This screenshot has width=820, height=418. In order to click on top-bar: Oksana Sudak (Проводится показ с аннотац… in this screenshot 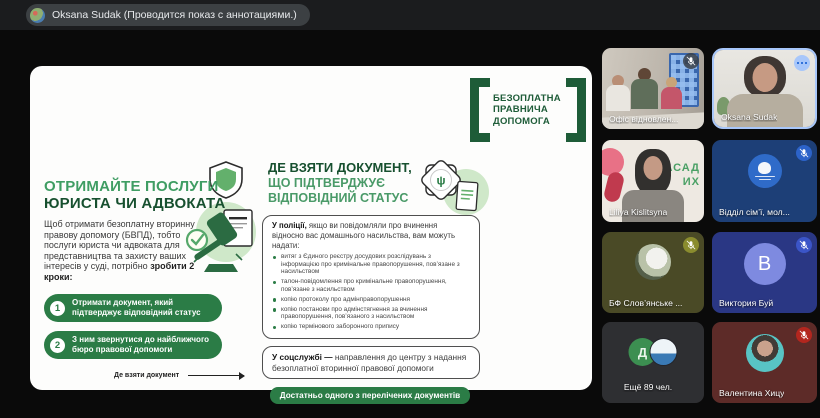, I will do `click(410, 15)`.